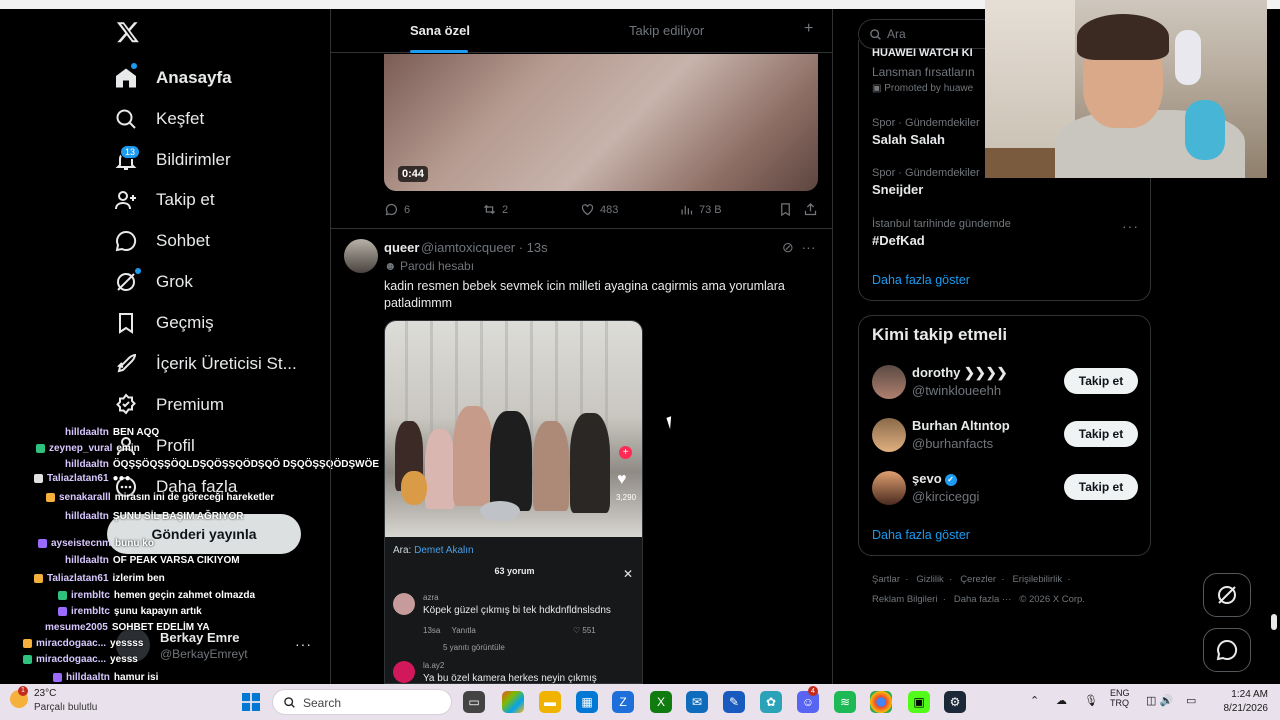 This screenshot has height=720, width=1280. What do you see at coordinates (929, 579) in the screenshot?
I see `footer-link-privacy: Gizlilik` at bounding box center [929, 579].